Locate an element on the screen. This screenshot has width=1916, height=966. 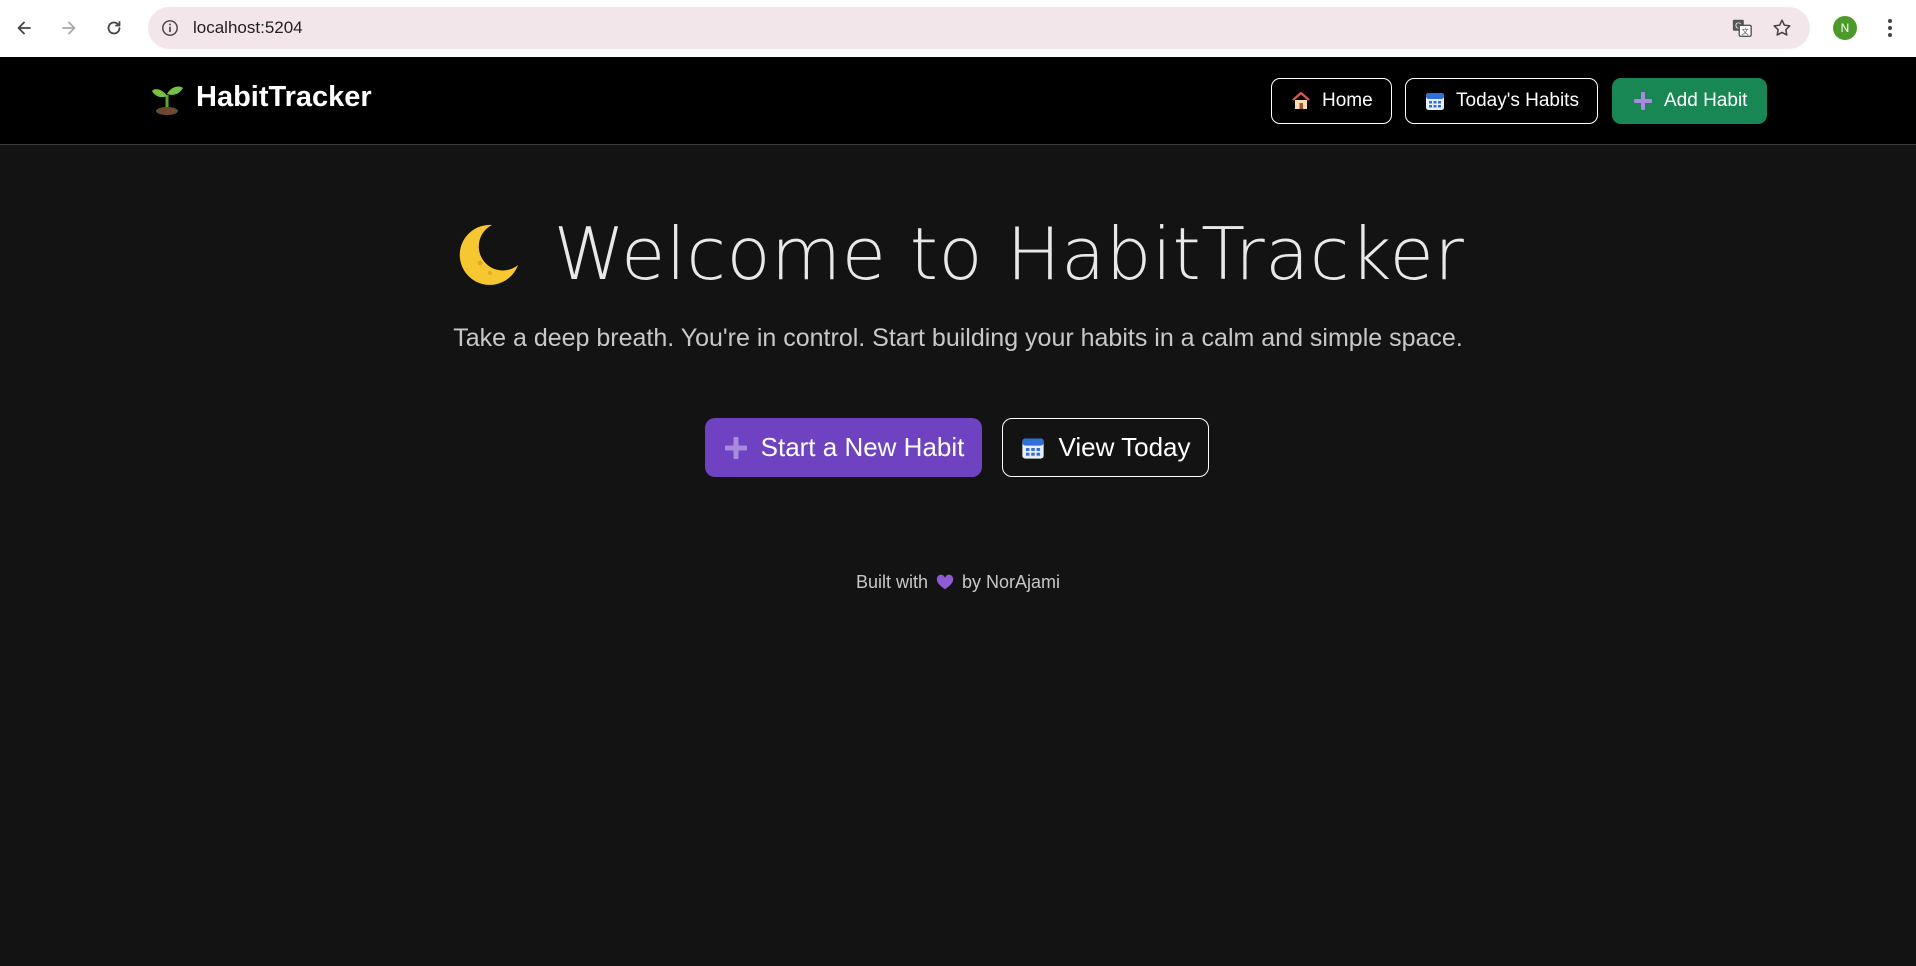
profile-avatar: N is located at coordinates (1845, 28).